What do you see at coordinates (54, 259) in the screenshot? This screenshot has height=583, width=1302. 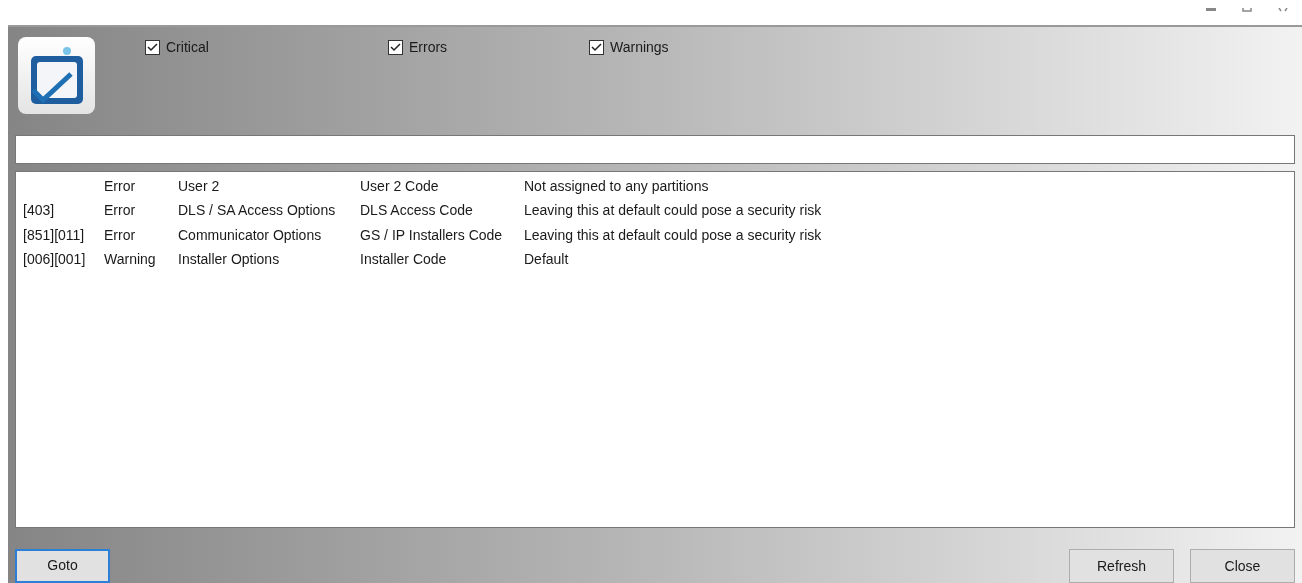 I see `list-cell: [006][001]` at bounding box center [54, 259].